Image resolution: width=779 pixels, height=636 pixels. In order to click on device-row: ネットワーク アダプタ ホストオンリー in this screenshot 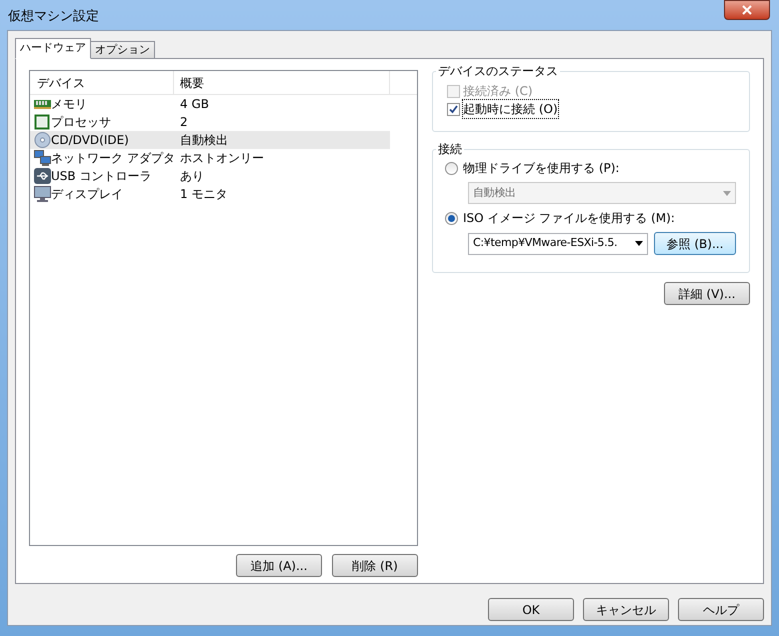, I will do `click(210, 158)`.